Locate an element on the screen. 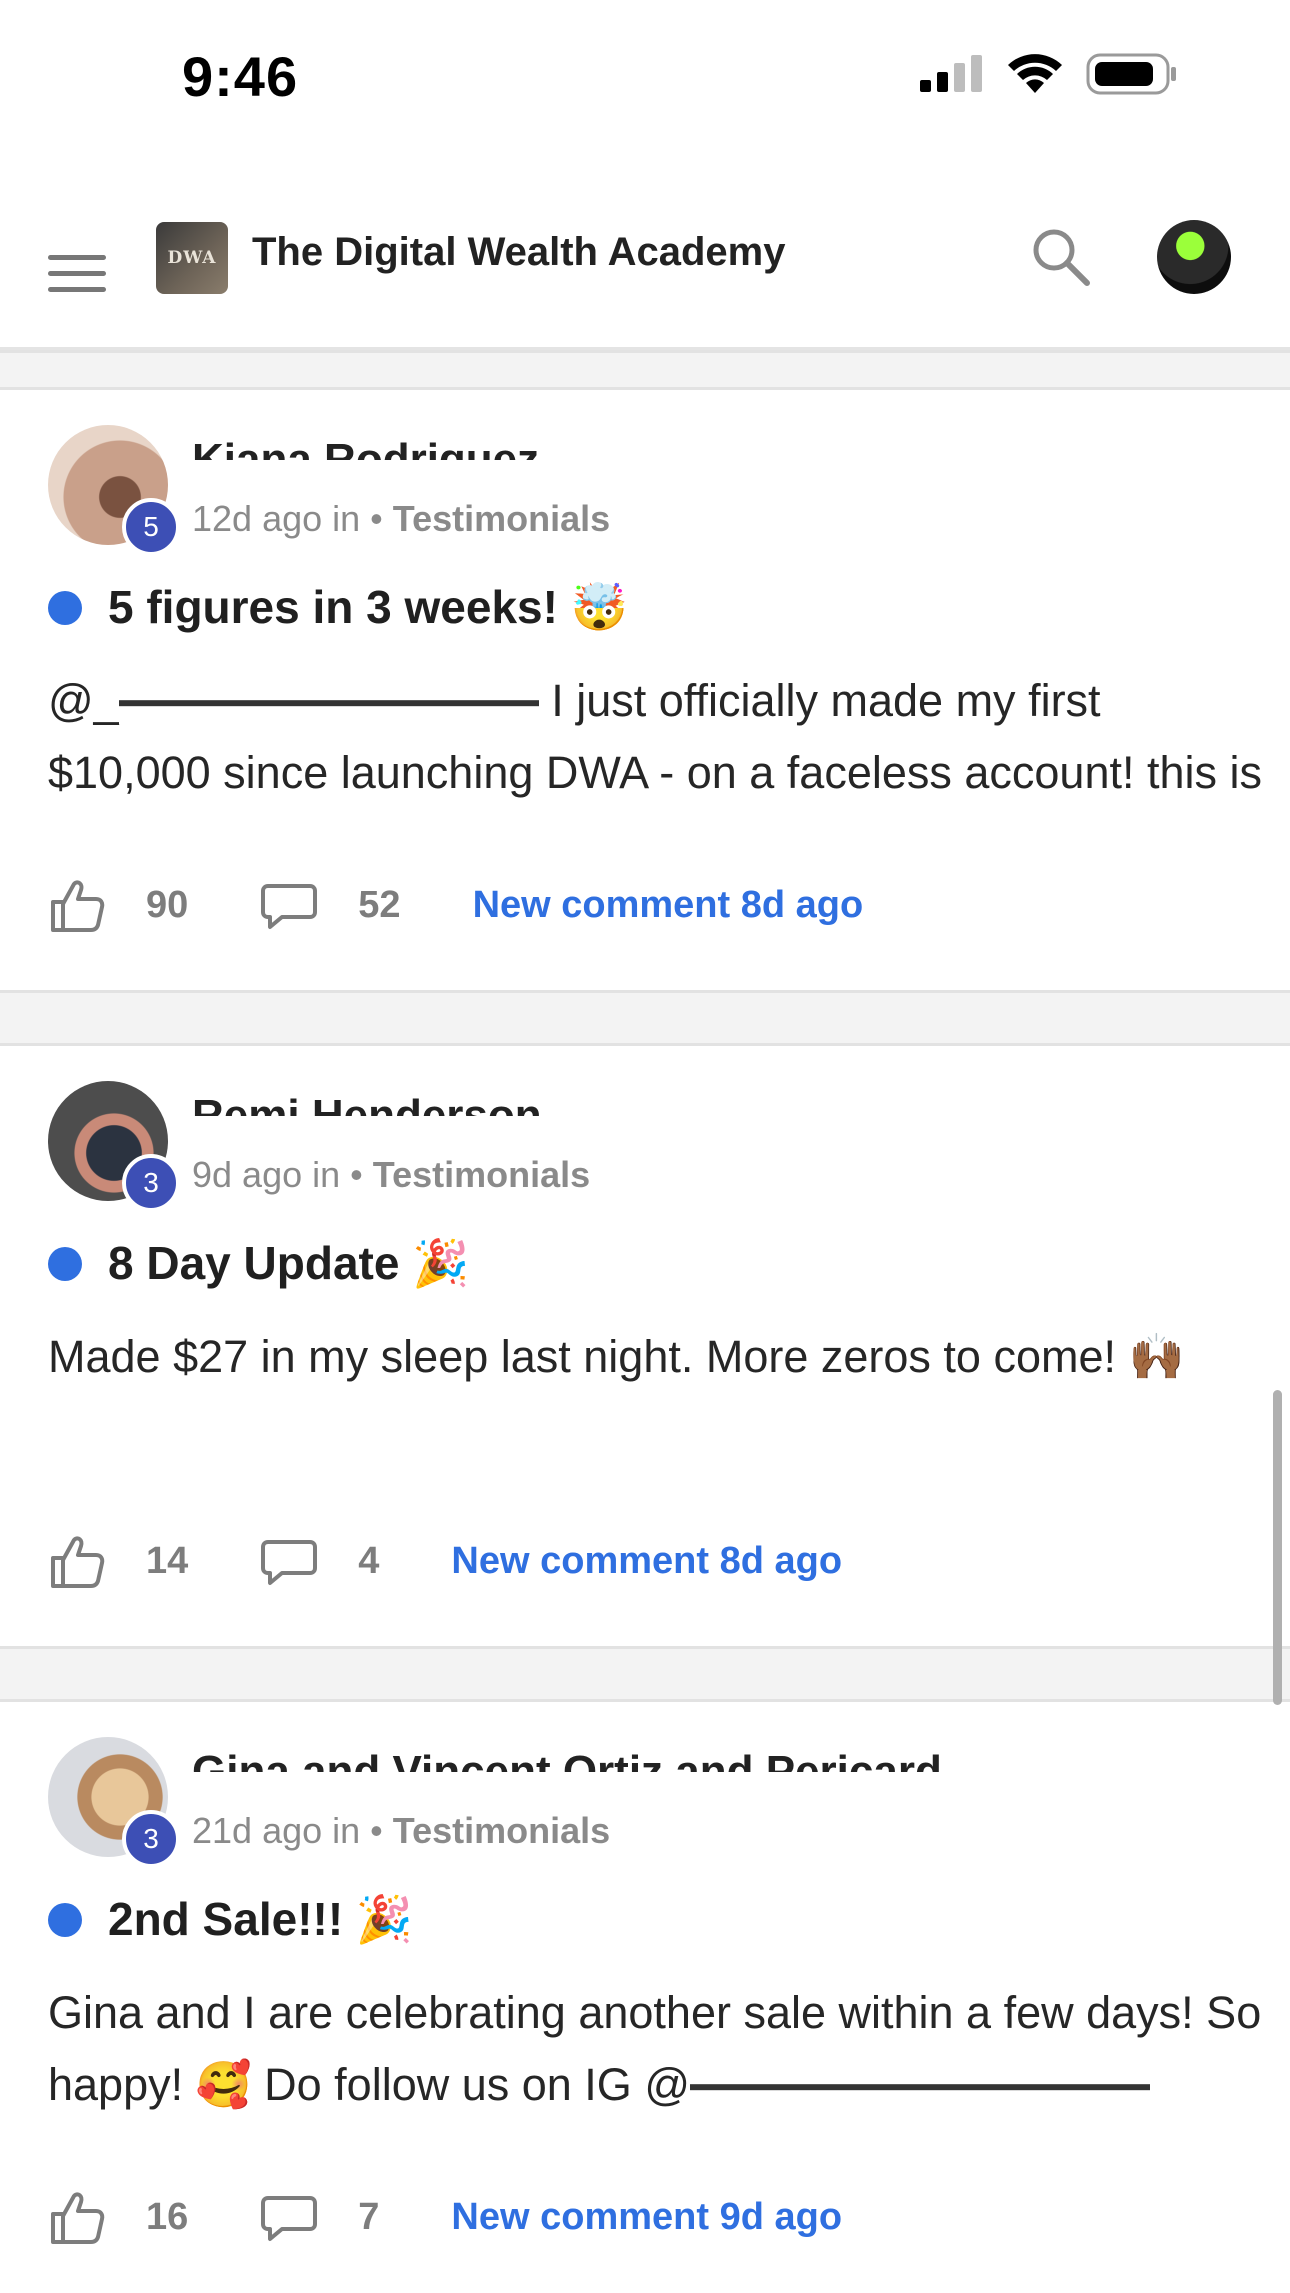  author-name: Remi Henderson is located at coordinates (367, 1101).